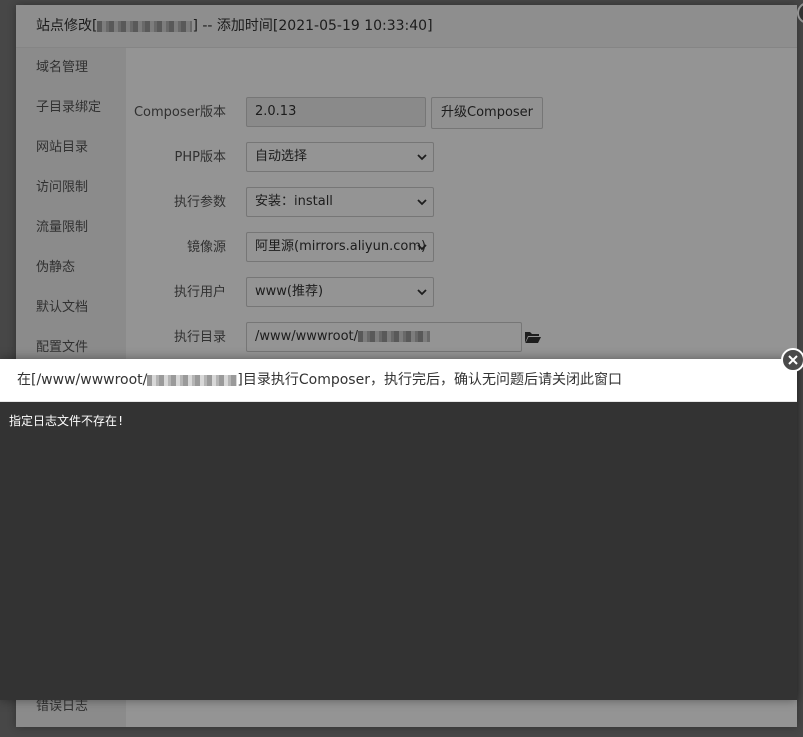 This screenshot has width=803, height=737. I want to click on close-icon, so click(793, 360).